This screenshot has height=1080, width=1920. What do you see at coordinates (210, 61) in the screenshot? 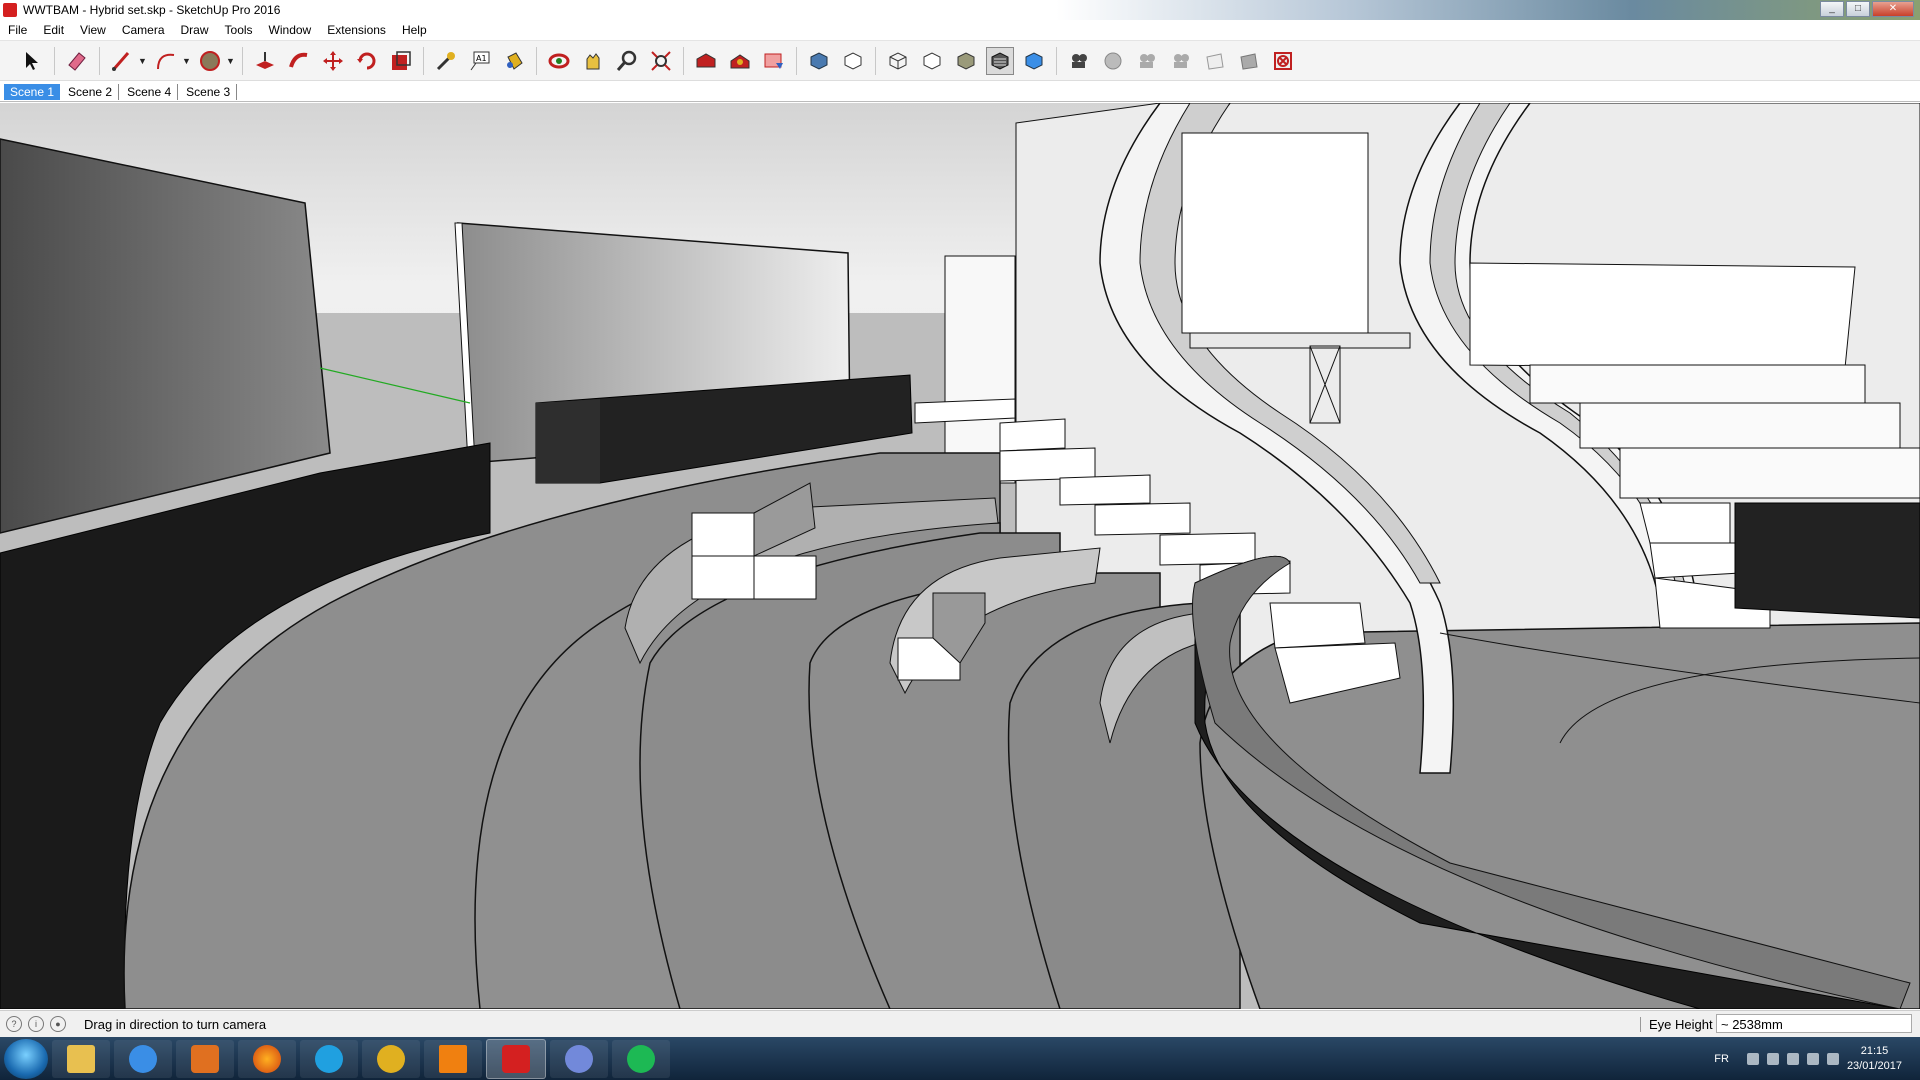
I see `circle-icon` at bounding box center [210, 61].